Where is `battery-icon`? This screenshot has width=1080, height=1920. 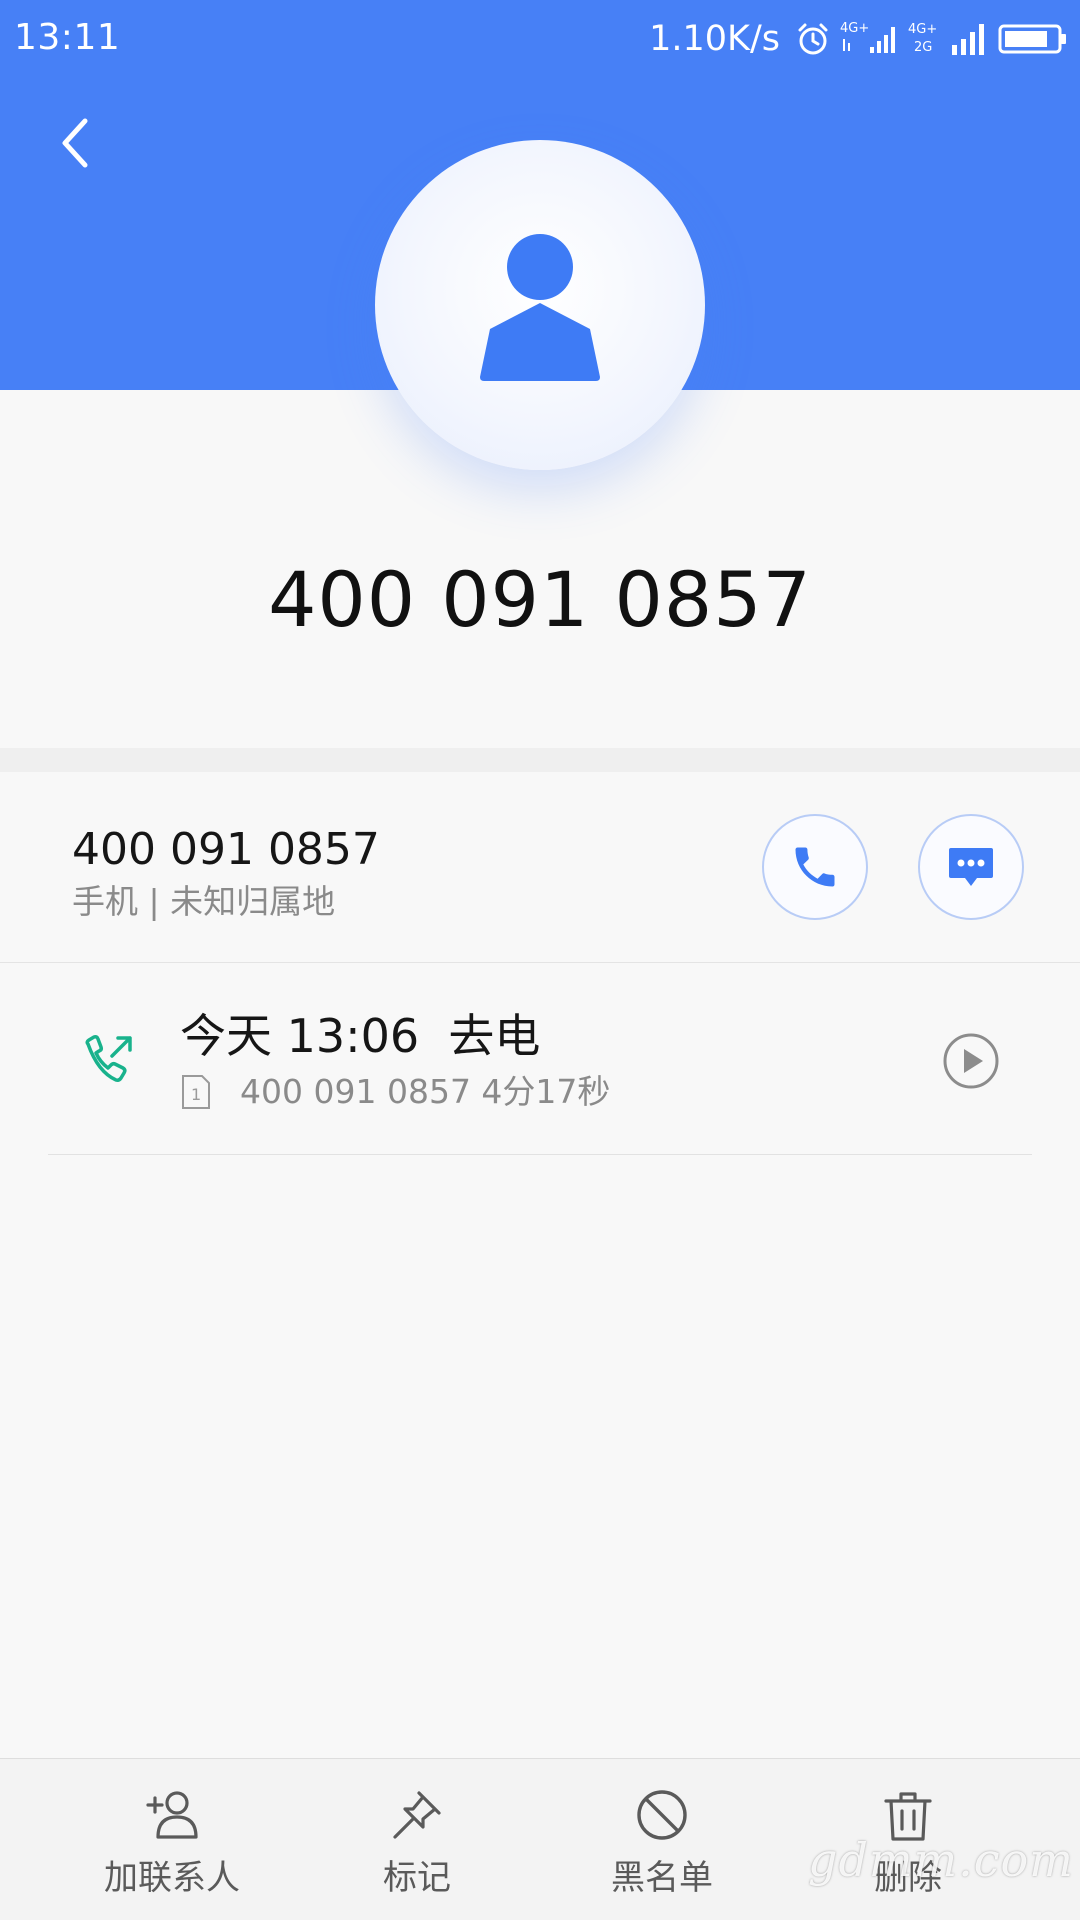 battery-icon is located at coordinates (1032, 39).